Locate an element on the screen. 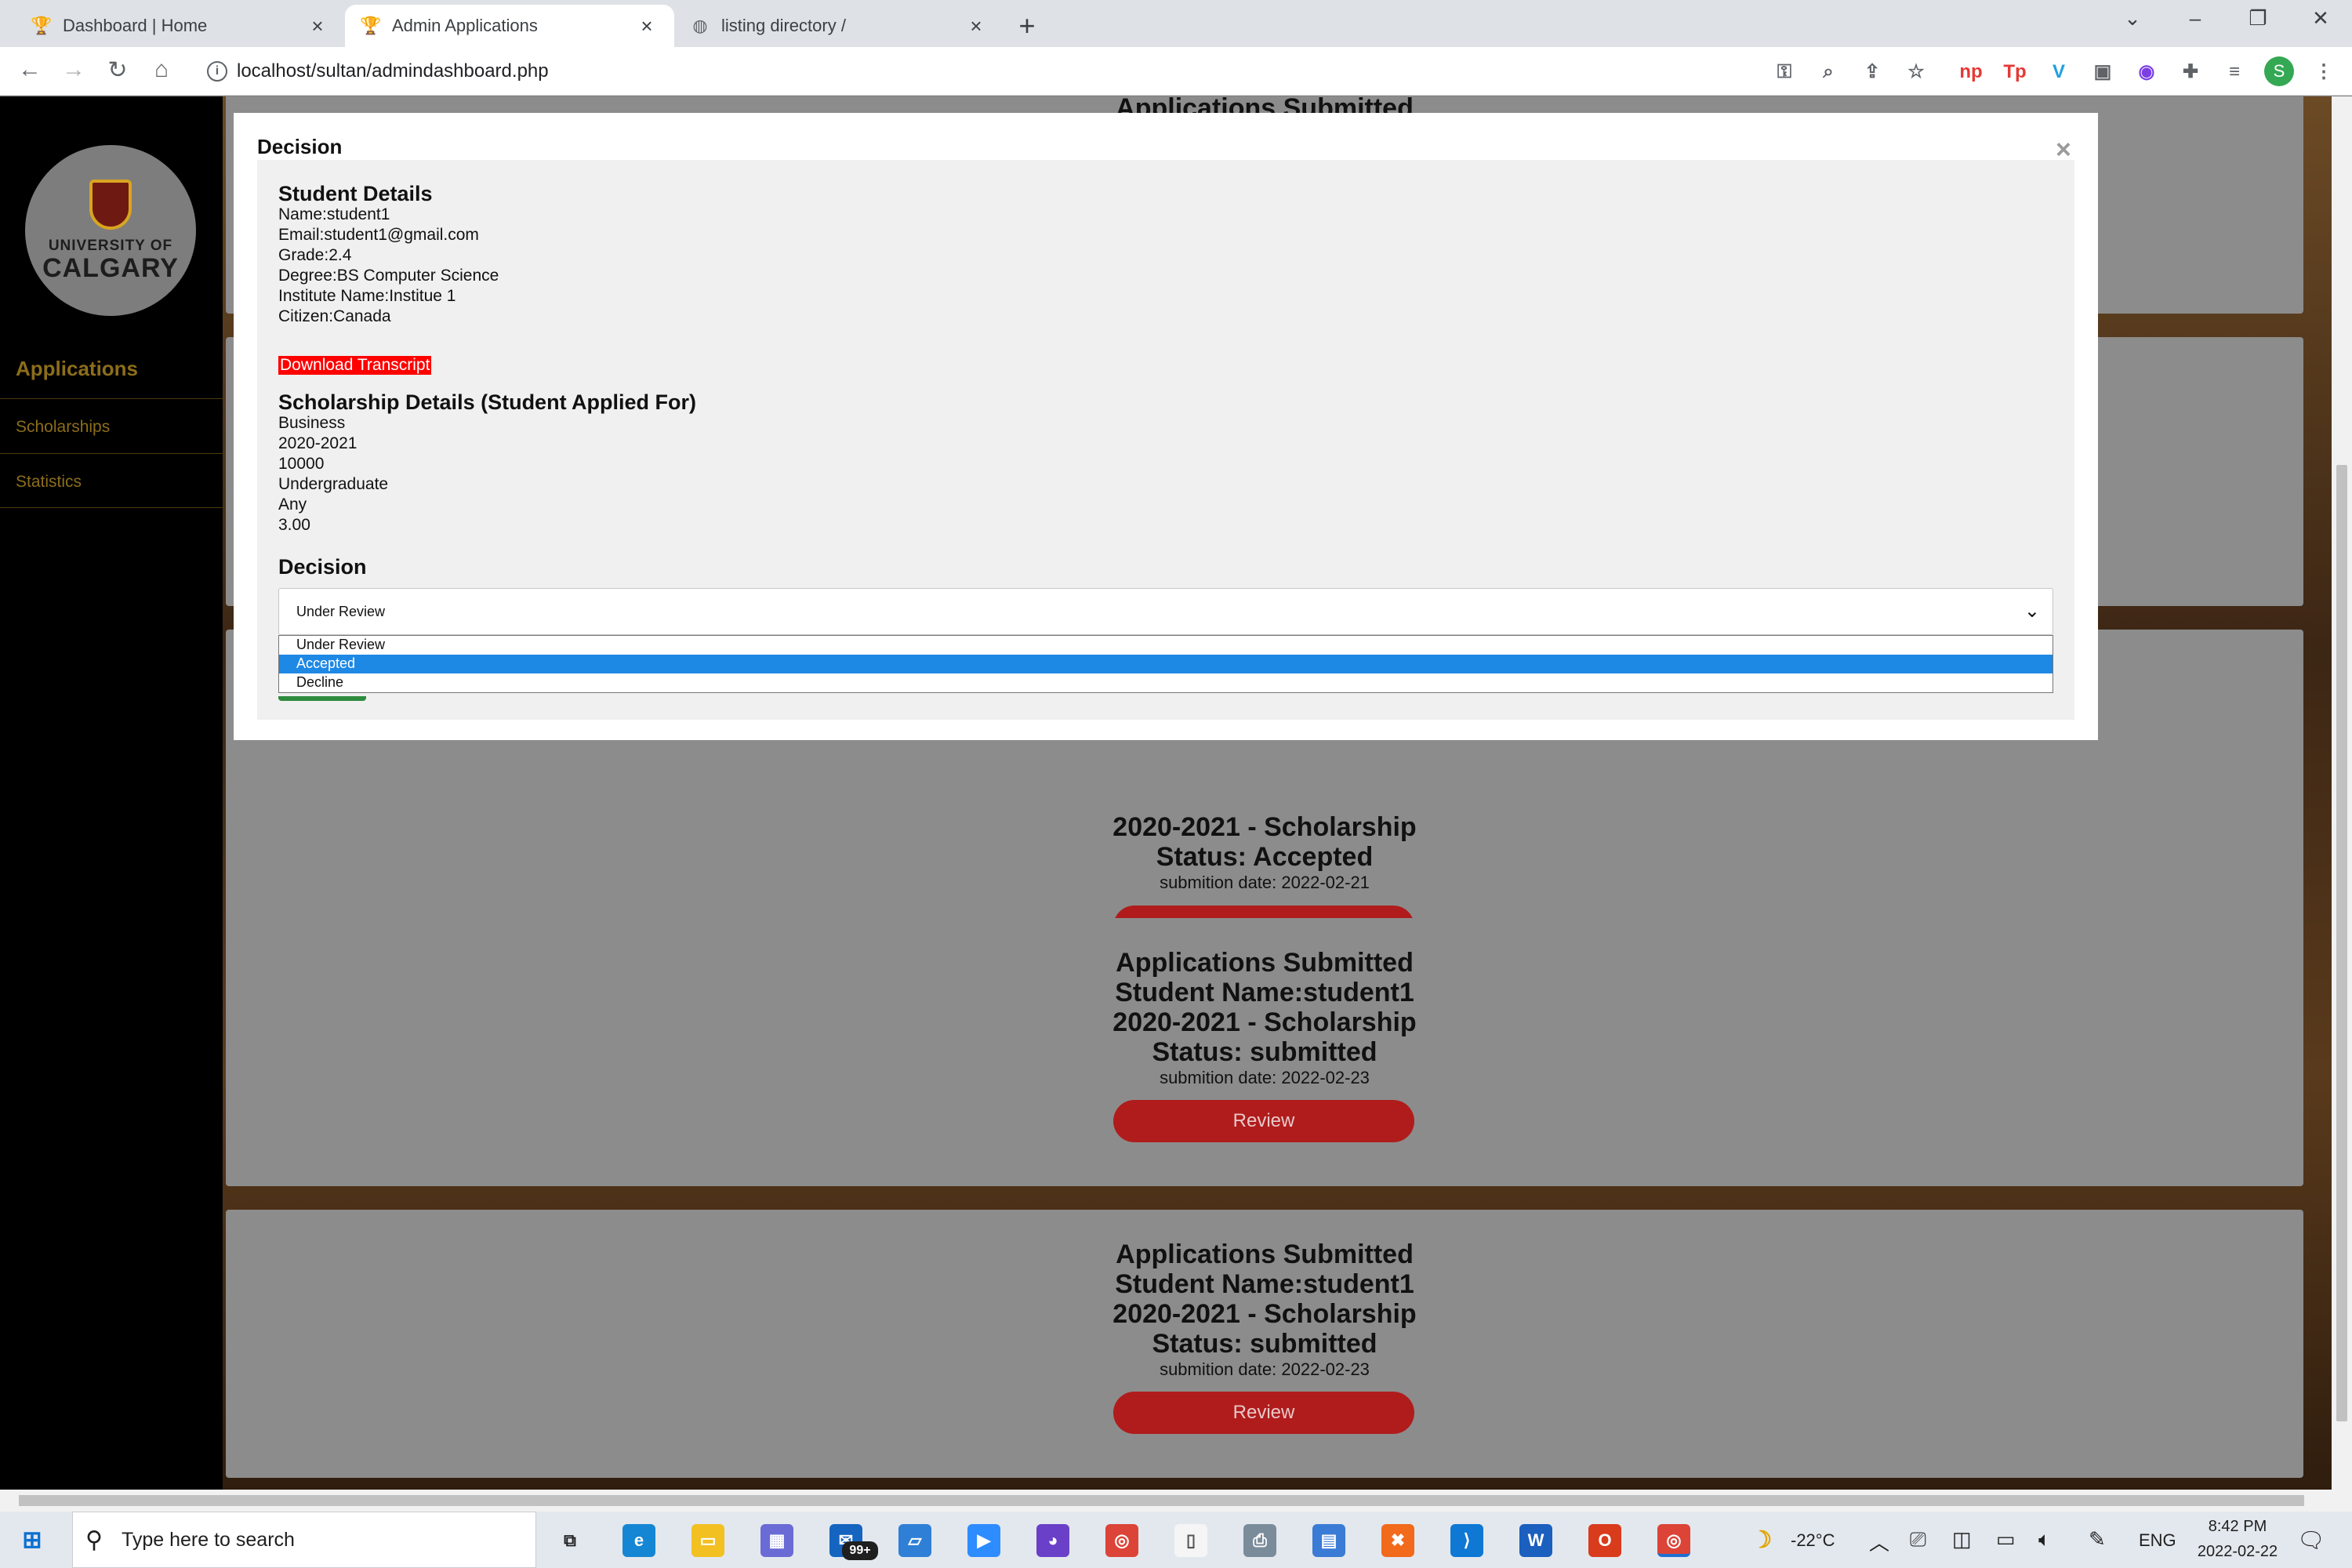  printer-icon: ⎙ is located at coordinates (1259, 1540).